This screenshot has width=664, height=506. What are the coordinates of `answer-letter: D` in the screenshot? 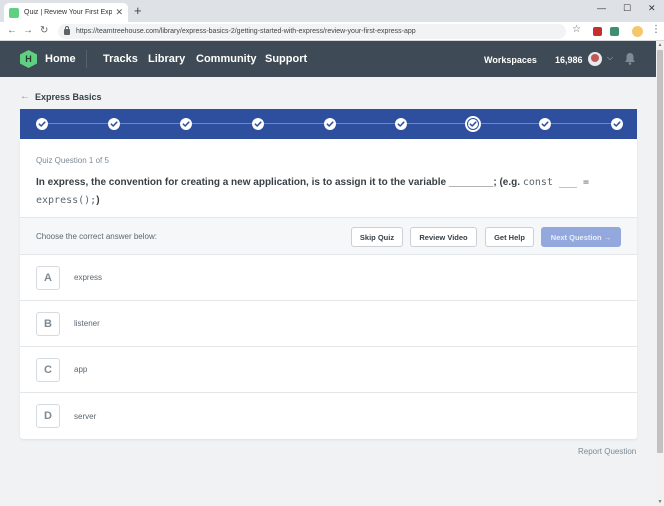 It's located at (48, 416).